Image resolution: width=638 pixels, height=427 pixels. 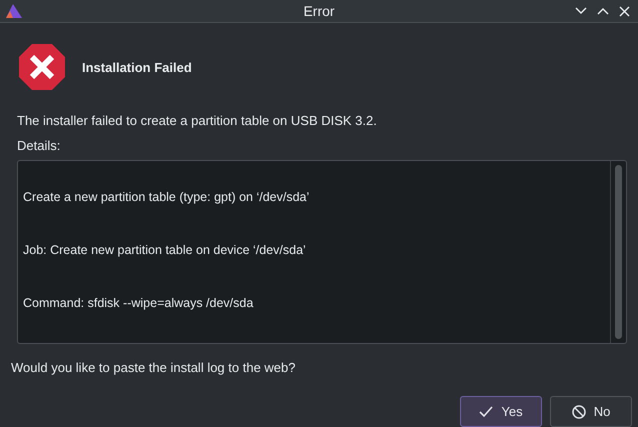 What do you see at coordinates (197, 121) in the screenshot?
I see `error-message: The installer failed to create a partition table on USB DISK 3.2.` at bounding box center [197, 121].